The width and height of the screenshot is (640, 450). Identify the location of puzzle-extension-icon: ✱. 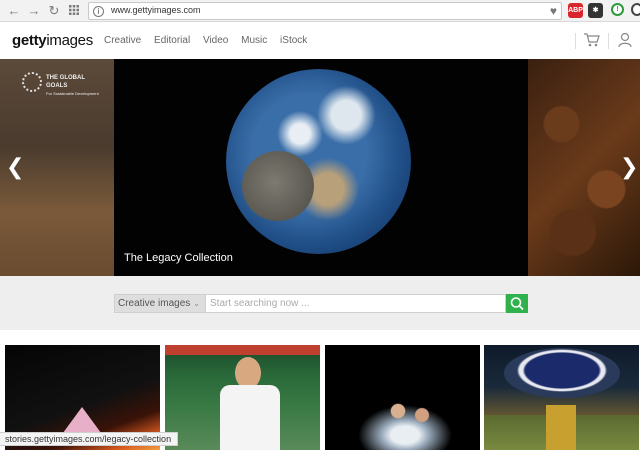
(595, 10).